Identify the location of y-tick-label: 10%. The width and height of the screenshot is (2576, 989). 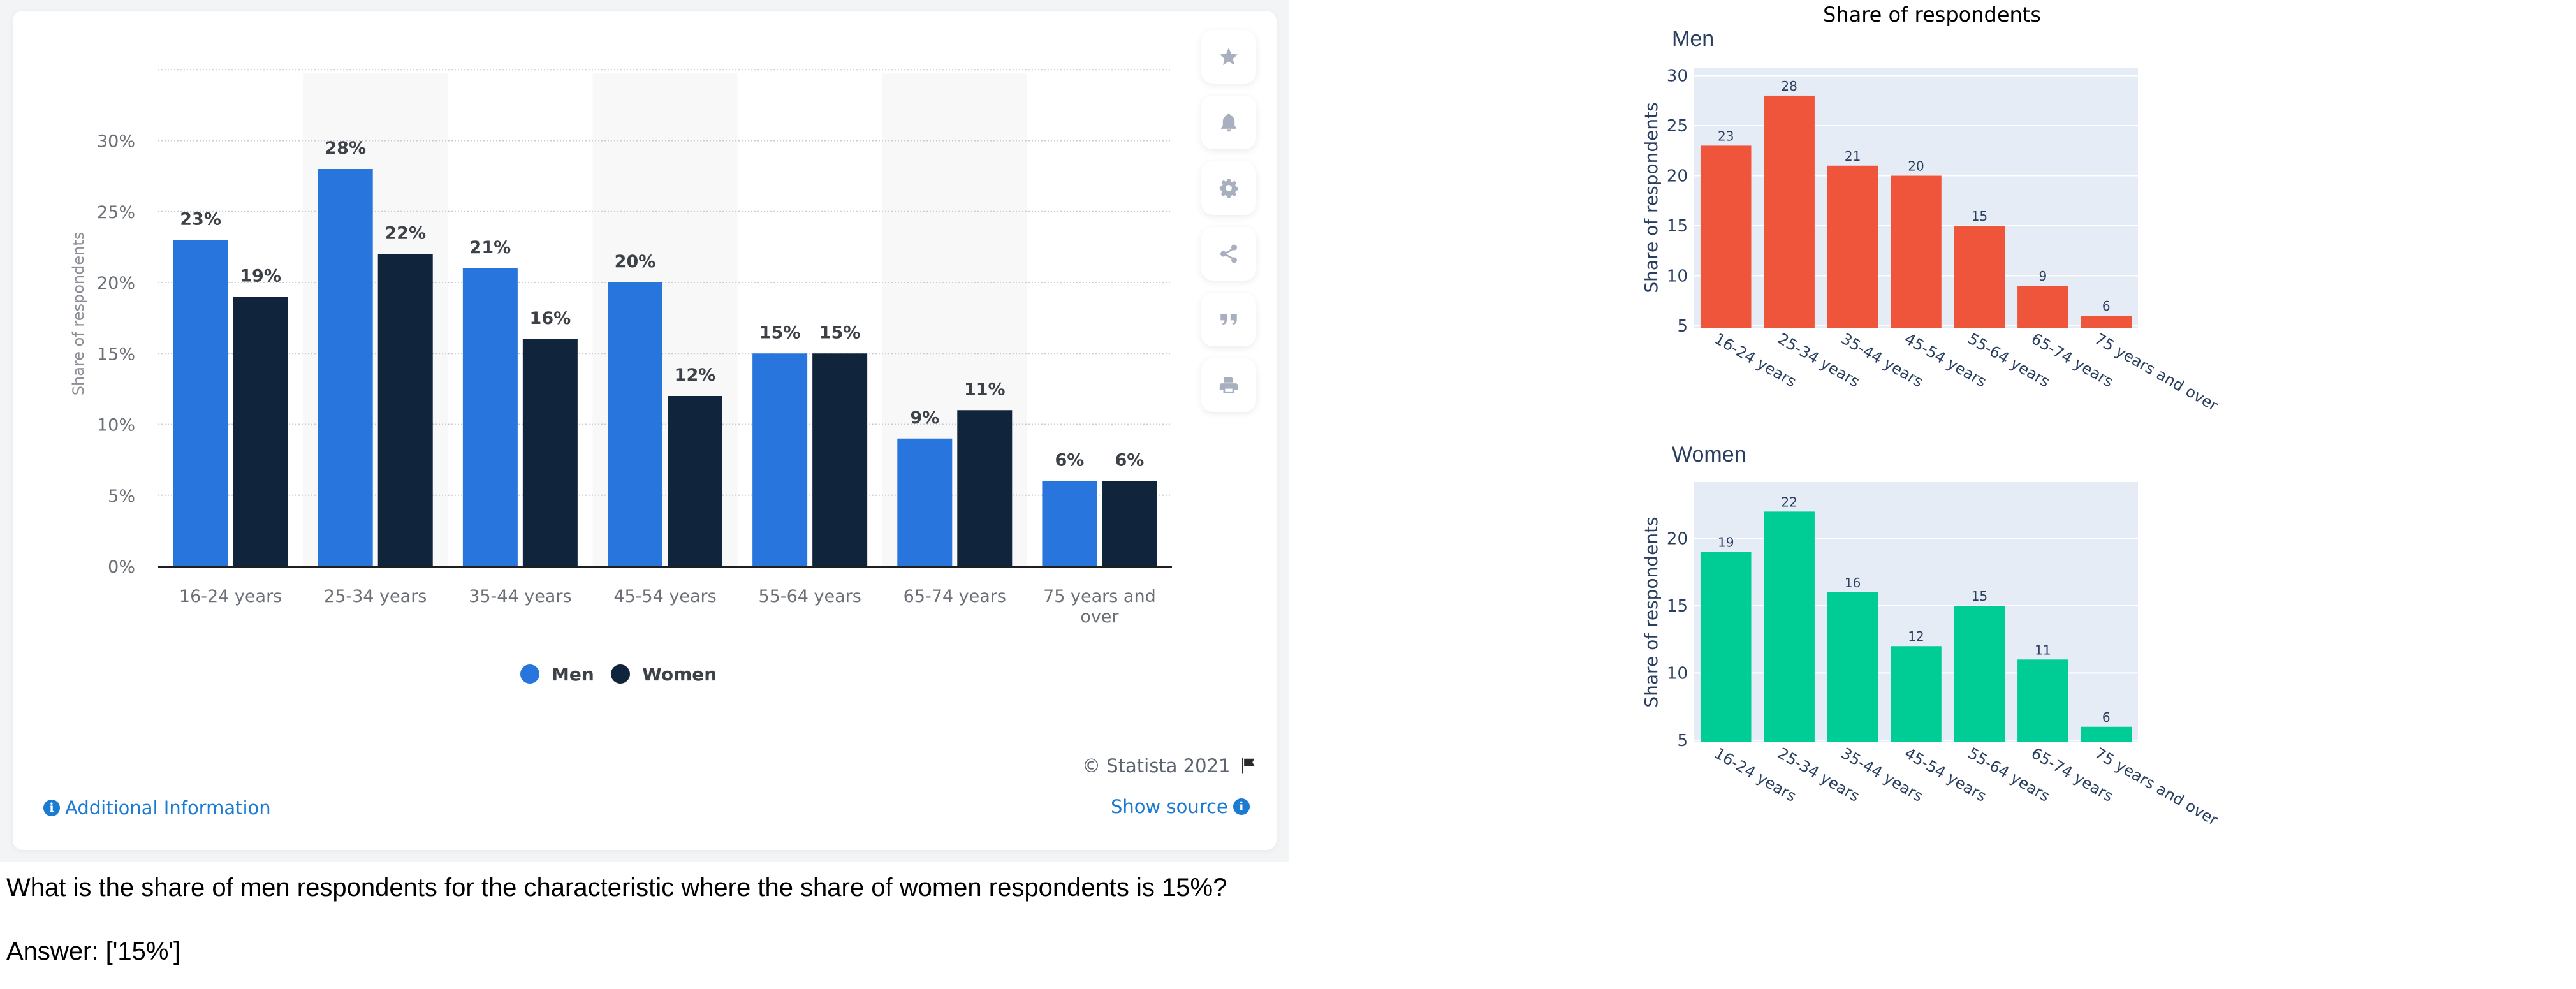
(116, 426).